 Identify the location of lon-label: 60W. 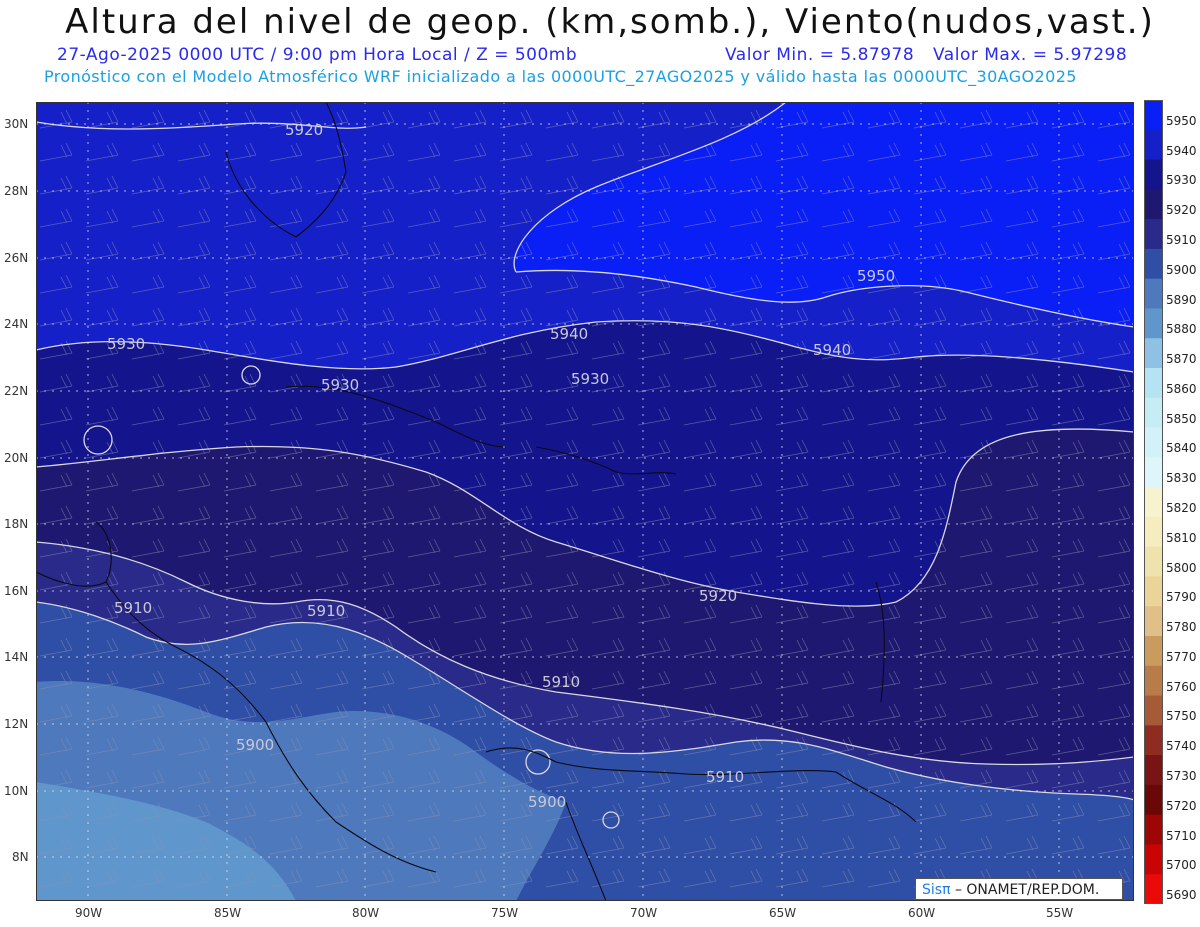
(922, 913).